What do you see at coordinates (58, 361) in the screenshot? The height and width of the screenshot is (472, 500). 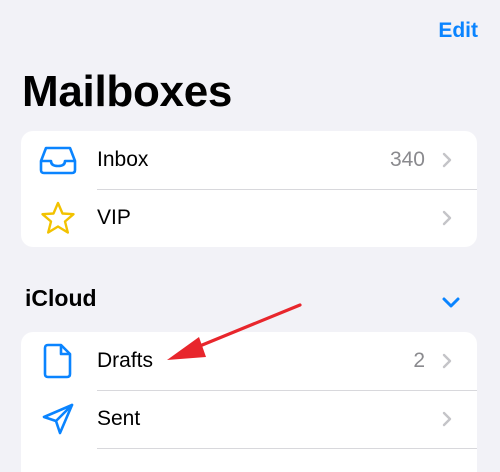 I see `document-icon` at bounding box center [58, 361].